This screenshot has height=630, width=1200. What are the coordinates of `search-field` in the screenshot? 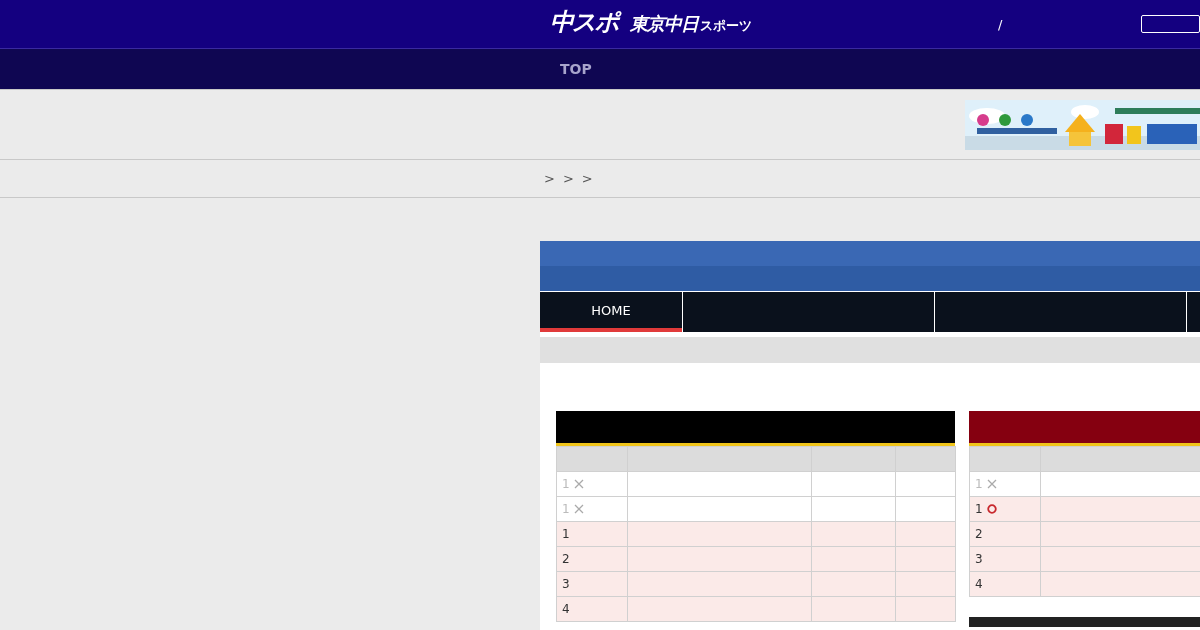 It's located at (1170, 24).